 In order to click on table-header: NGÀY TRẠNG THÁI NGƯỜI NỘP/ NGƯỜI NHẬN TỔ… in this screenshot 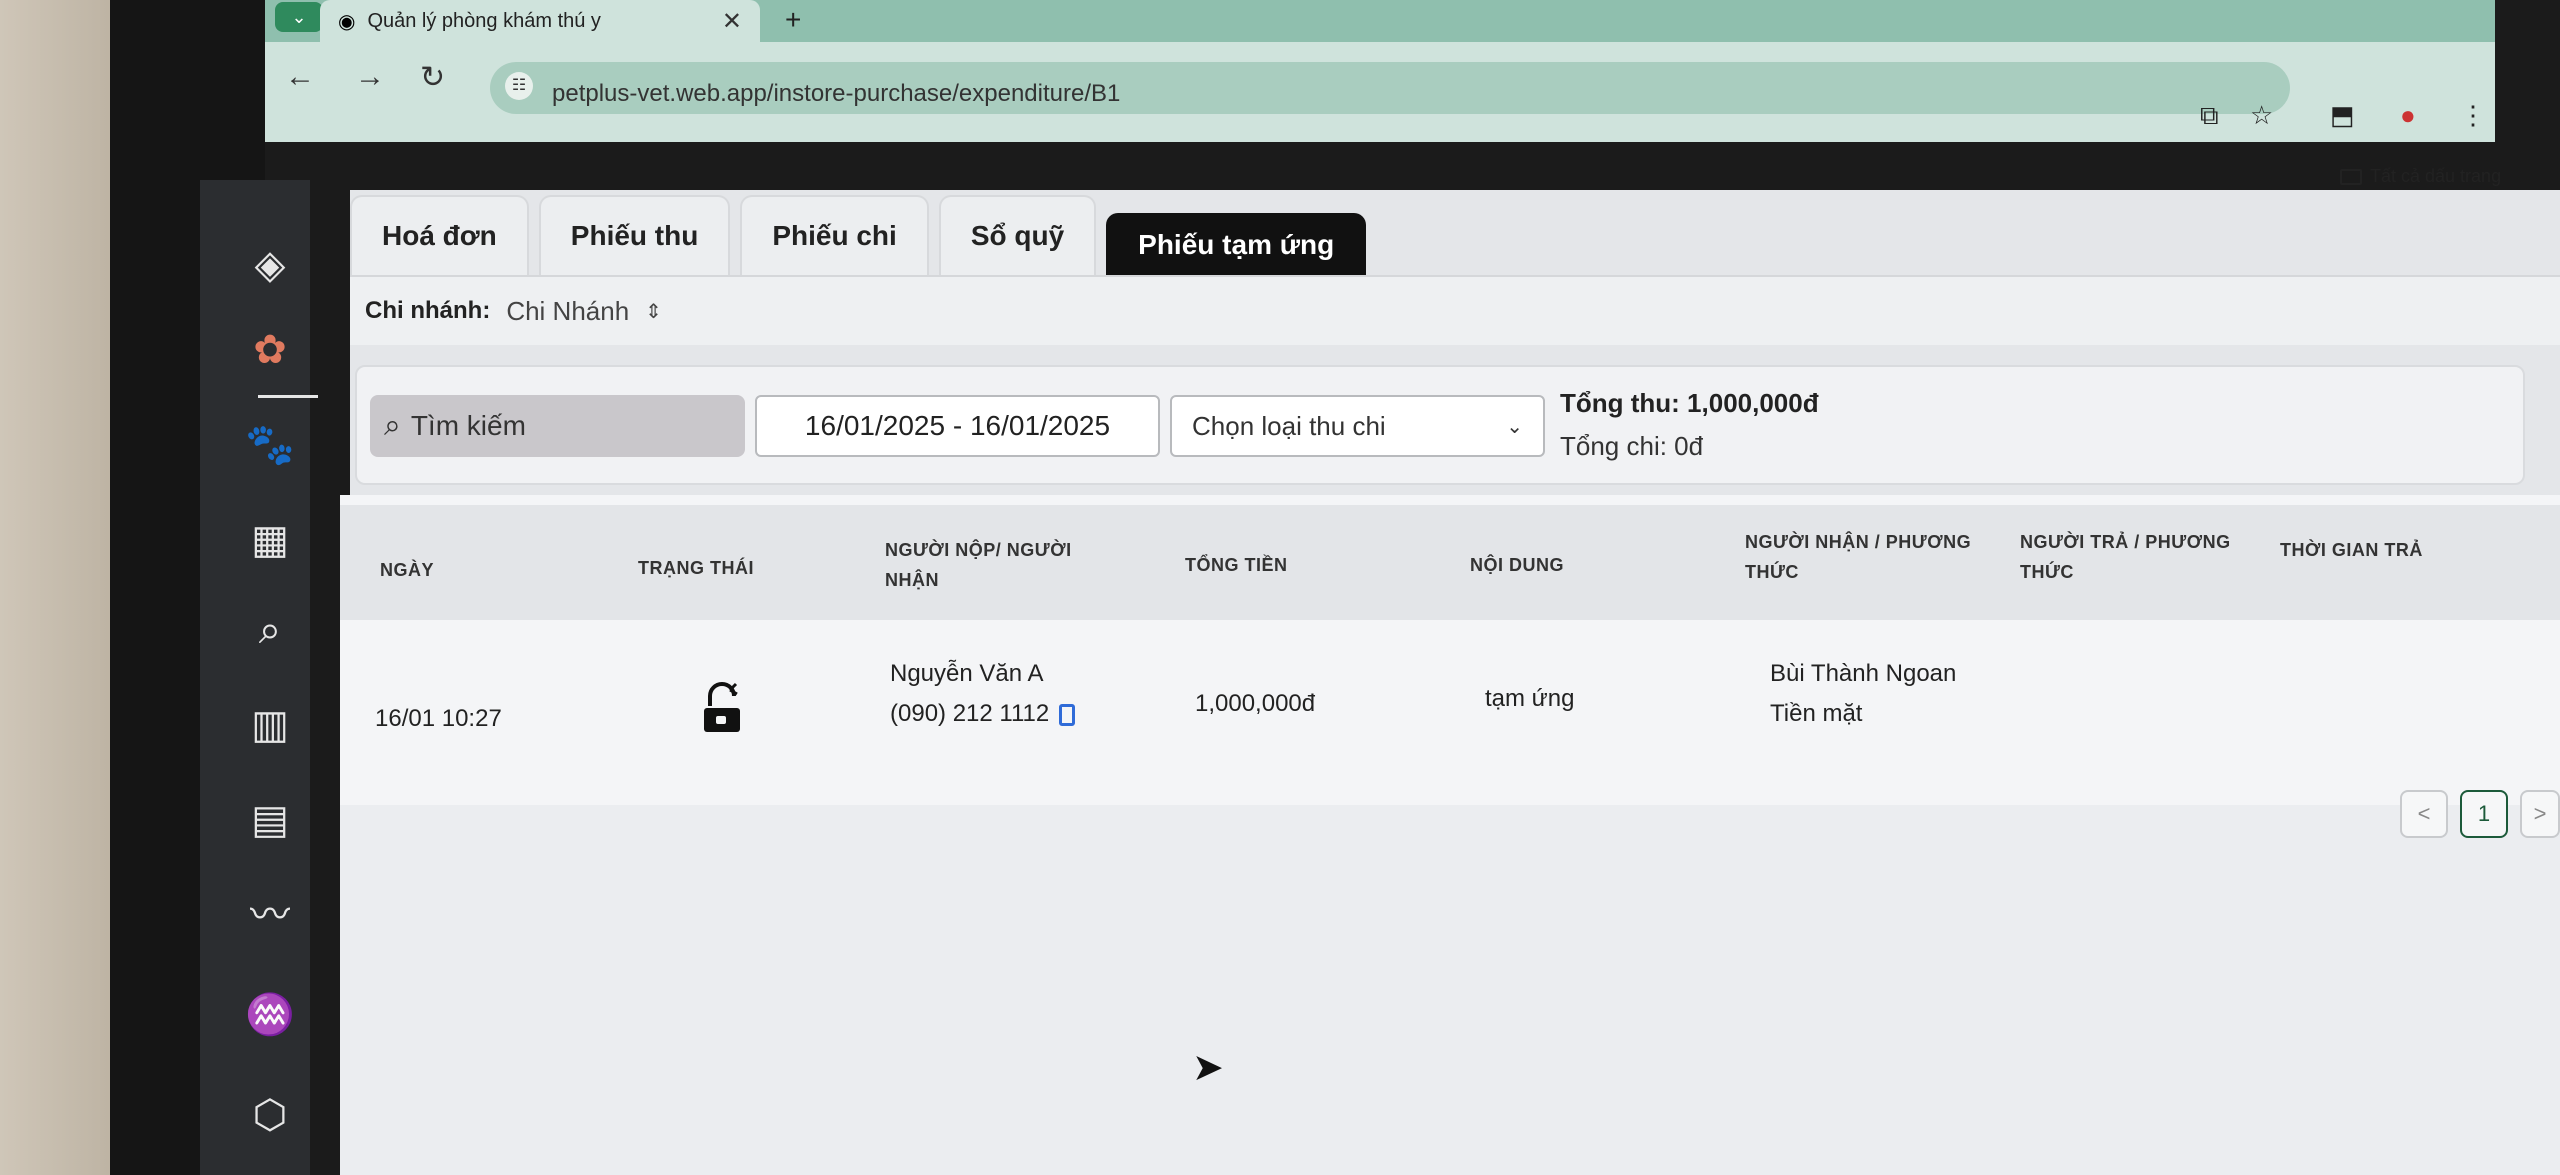, I will do `click(1450, 562)`.